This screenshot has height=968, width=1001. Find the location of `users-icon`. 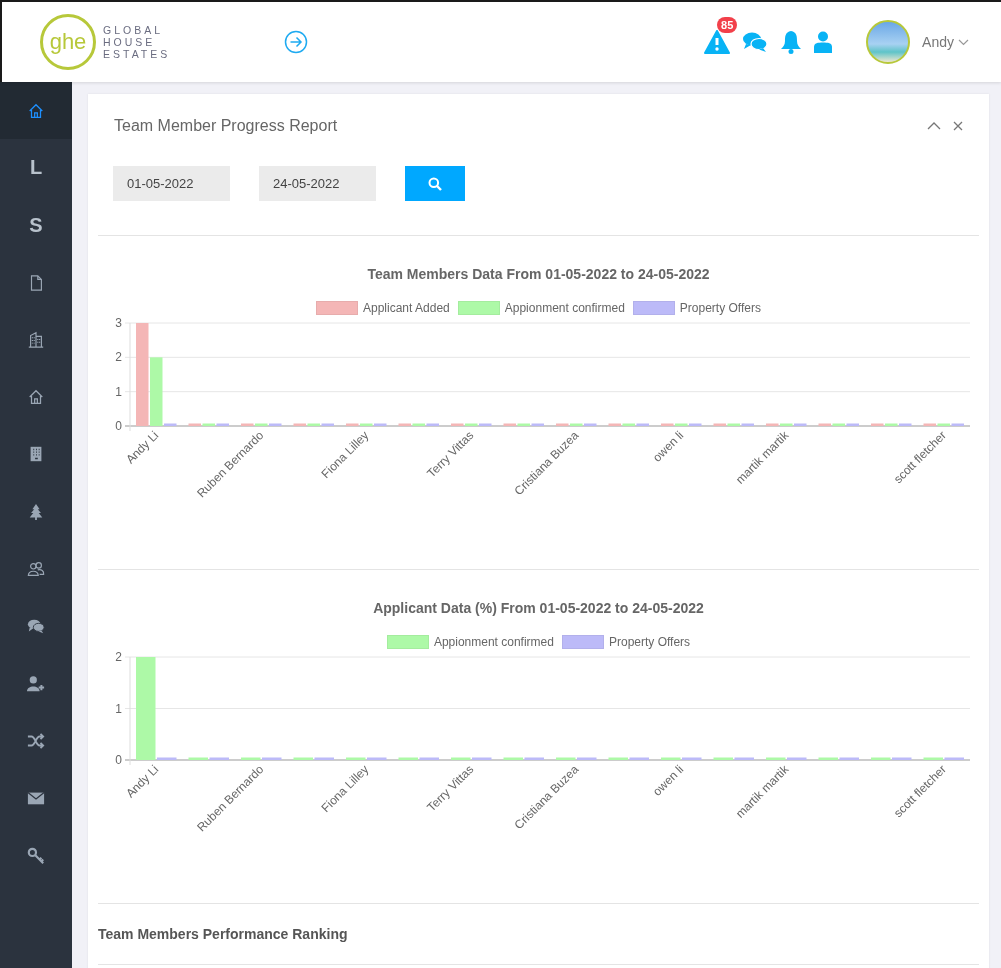

users-icon is located at coordinates (36, 569).